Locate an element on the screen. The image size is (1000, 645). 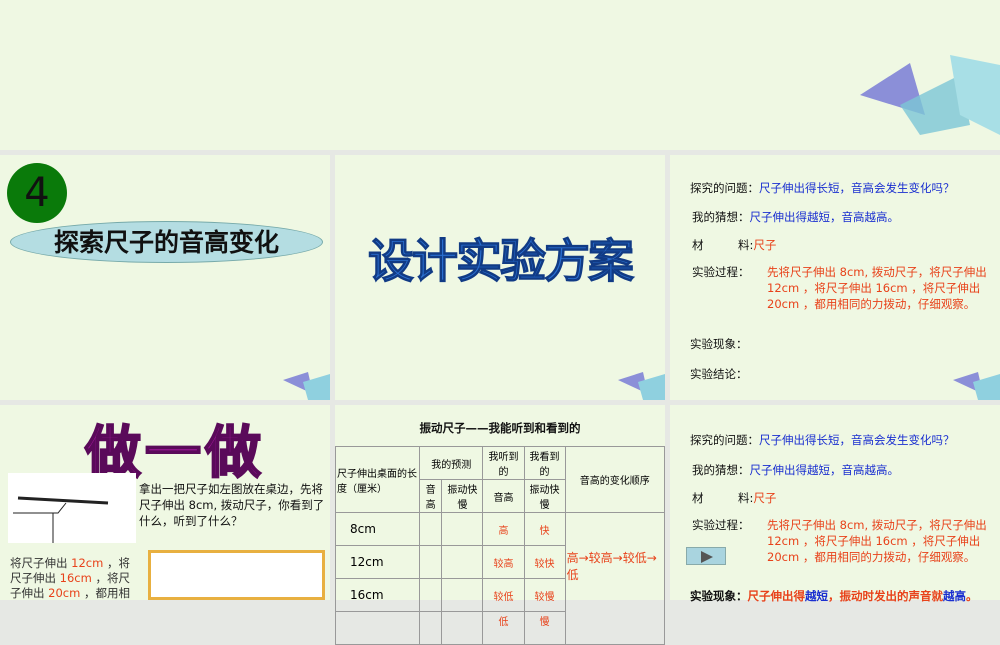
header: 我听到的 is located at coordinates (503, 463).